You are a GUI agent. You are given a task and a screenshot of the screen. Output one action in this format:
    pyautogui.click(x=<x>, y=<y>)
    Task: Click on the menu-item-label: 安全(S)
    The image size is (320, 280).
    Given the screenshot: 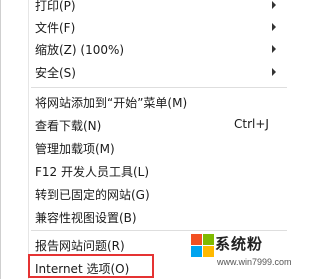 What is the action you would take?
    pyautogui.click(x=55, y=73)
    